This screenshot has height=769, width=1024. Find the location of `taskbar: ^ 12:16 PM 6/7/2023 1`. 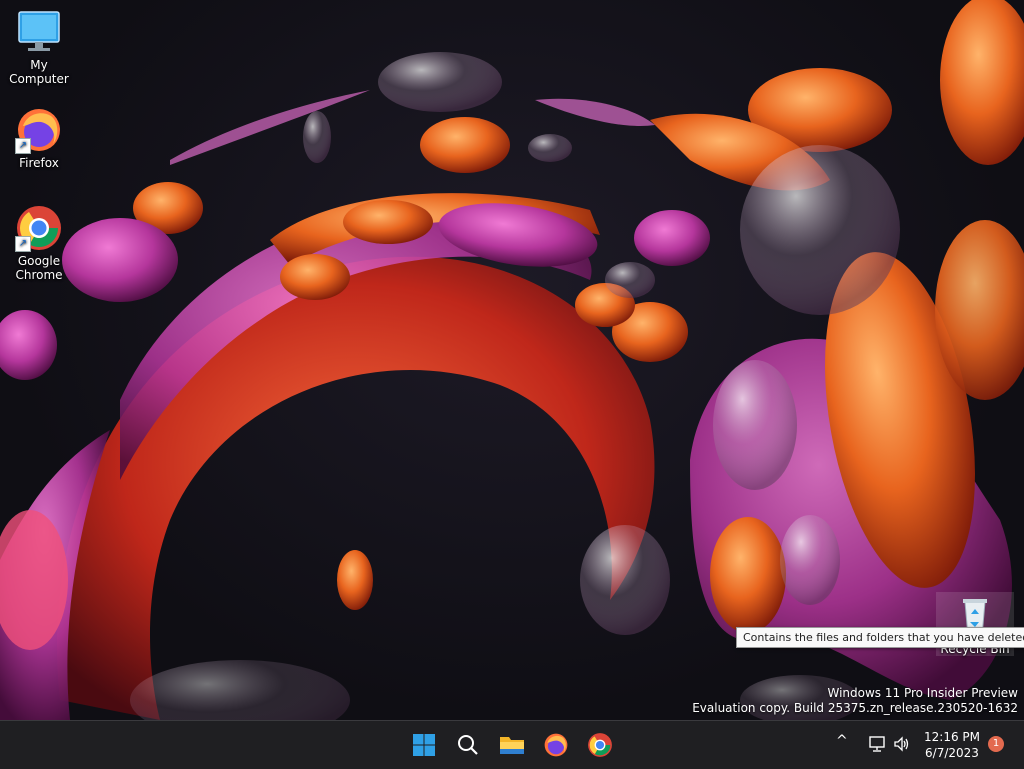

taskbar: ^ 12:16 PM 6/7/2023 1 is located at coordinates (512, 744).